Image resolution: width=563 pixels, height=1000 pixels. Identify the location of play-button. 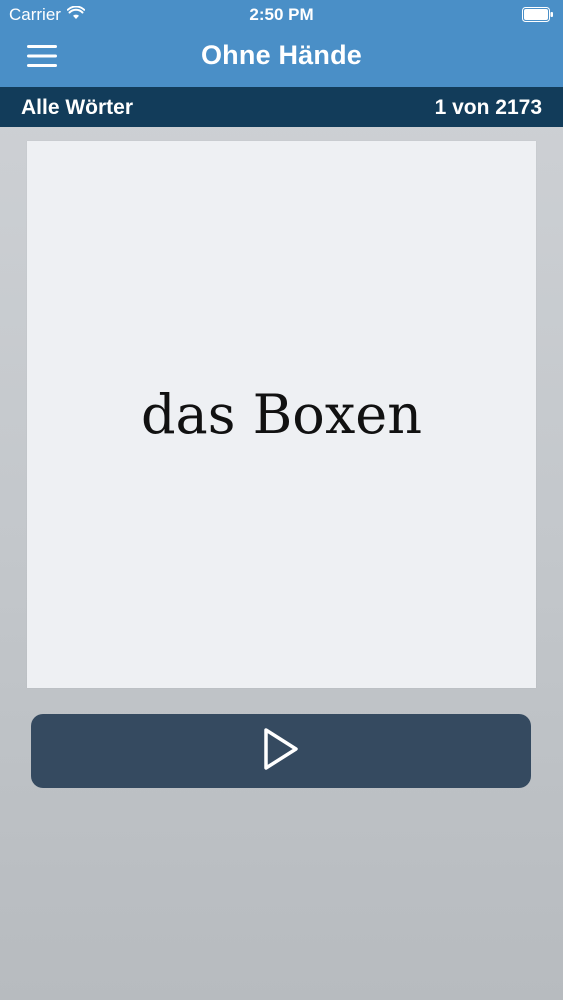
(281, 751).